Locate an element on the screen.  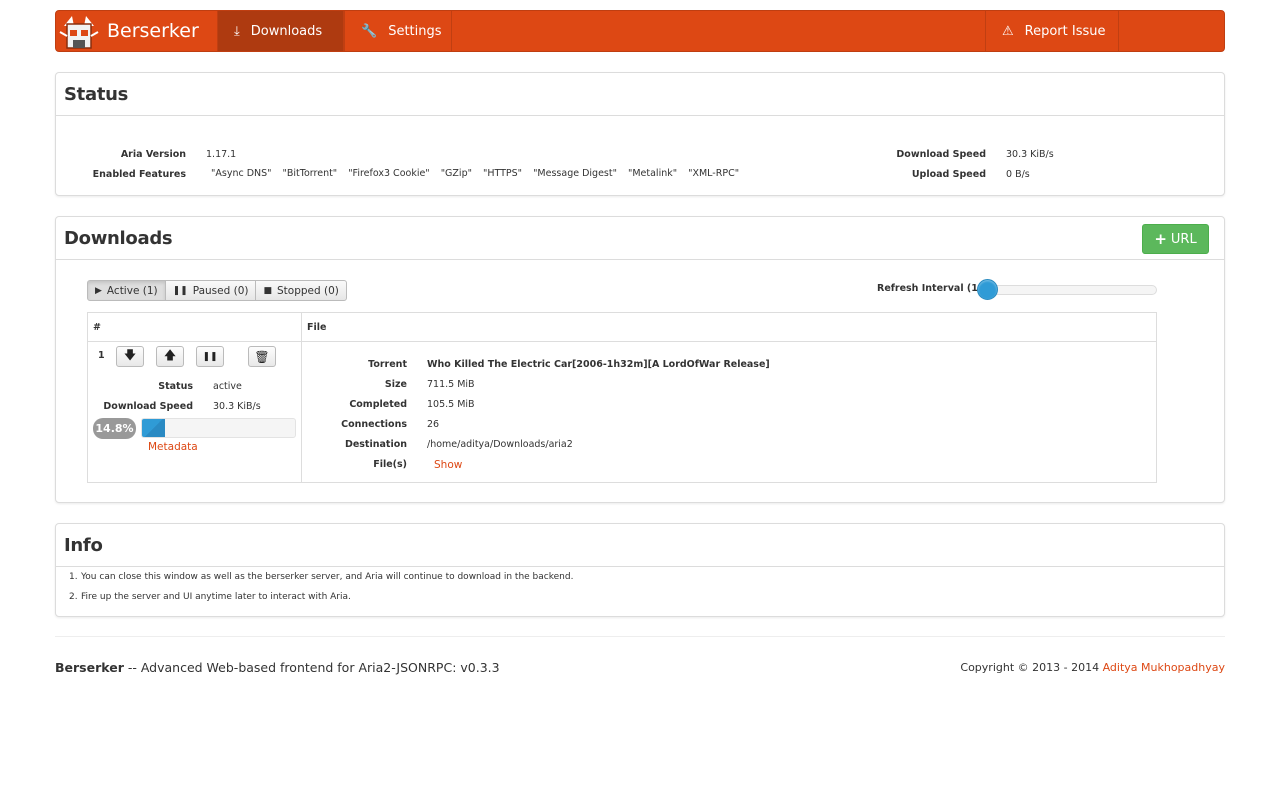
move-down-button: 🡇 is located at coordinates (130, 356).